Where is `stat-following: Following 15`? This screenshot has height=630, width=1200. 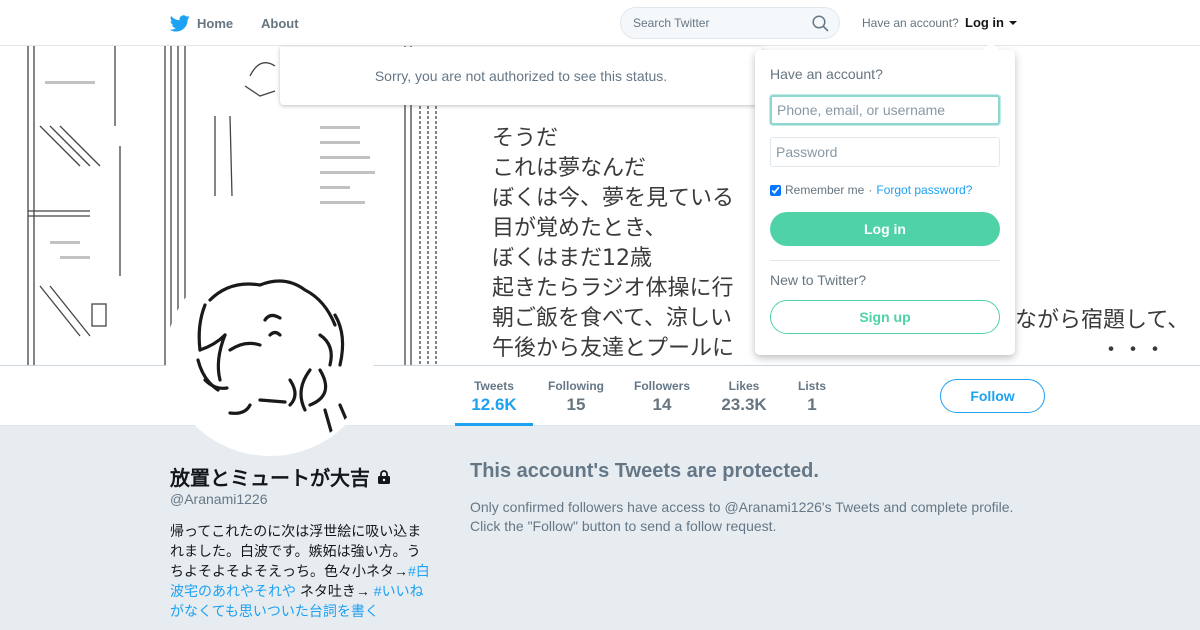
stat-following: Following 15 is located at coordinates (576, 396).